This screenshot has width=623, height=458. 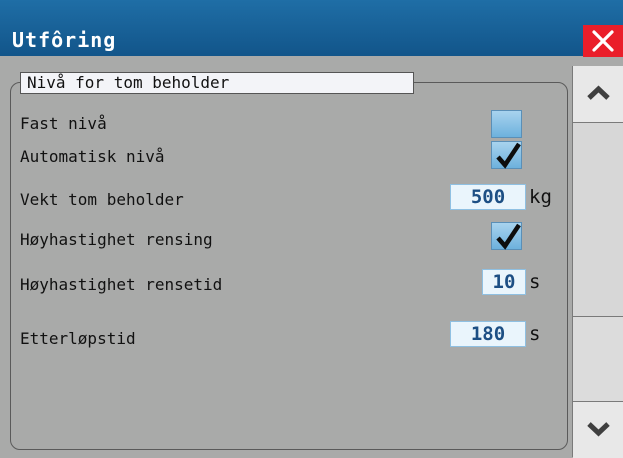 I want to click on group-label: Nivå for tom beholder, so click(x=217, y=83).